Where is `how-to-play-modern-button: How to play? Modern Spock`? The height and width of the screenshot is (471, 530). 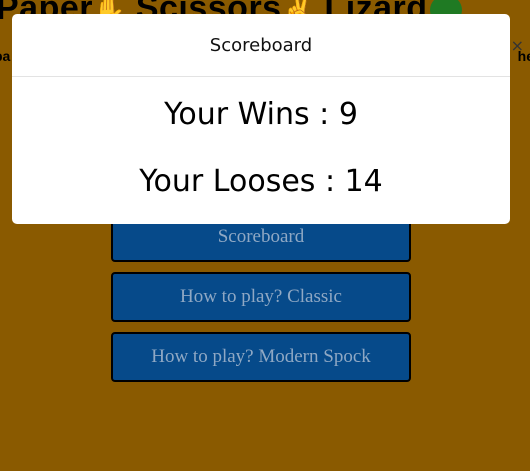 how-to-play-modern-button: How to play? Modern Spock is located at coordinates (261, 357).